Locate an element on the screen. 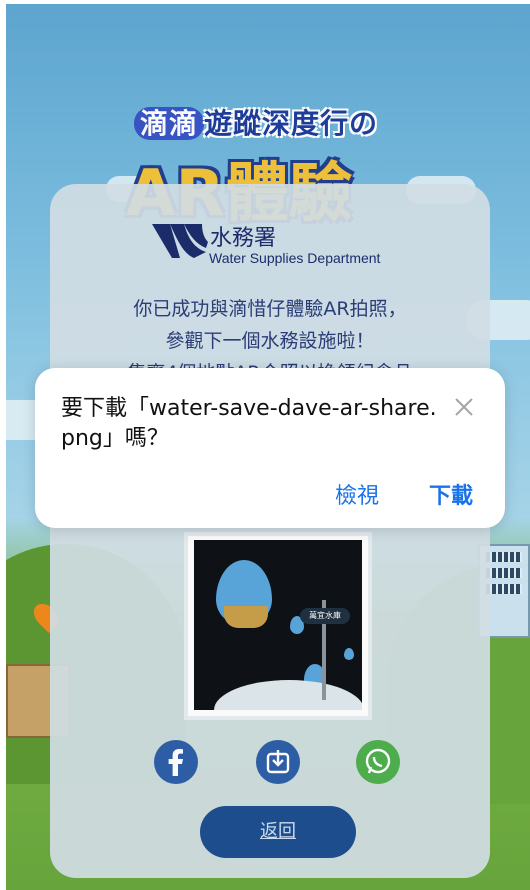 The height and width of the screenshot is (890, 530). close-icon is located at coordinates (464, 407).